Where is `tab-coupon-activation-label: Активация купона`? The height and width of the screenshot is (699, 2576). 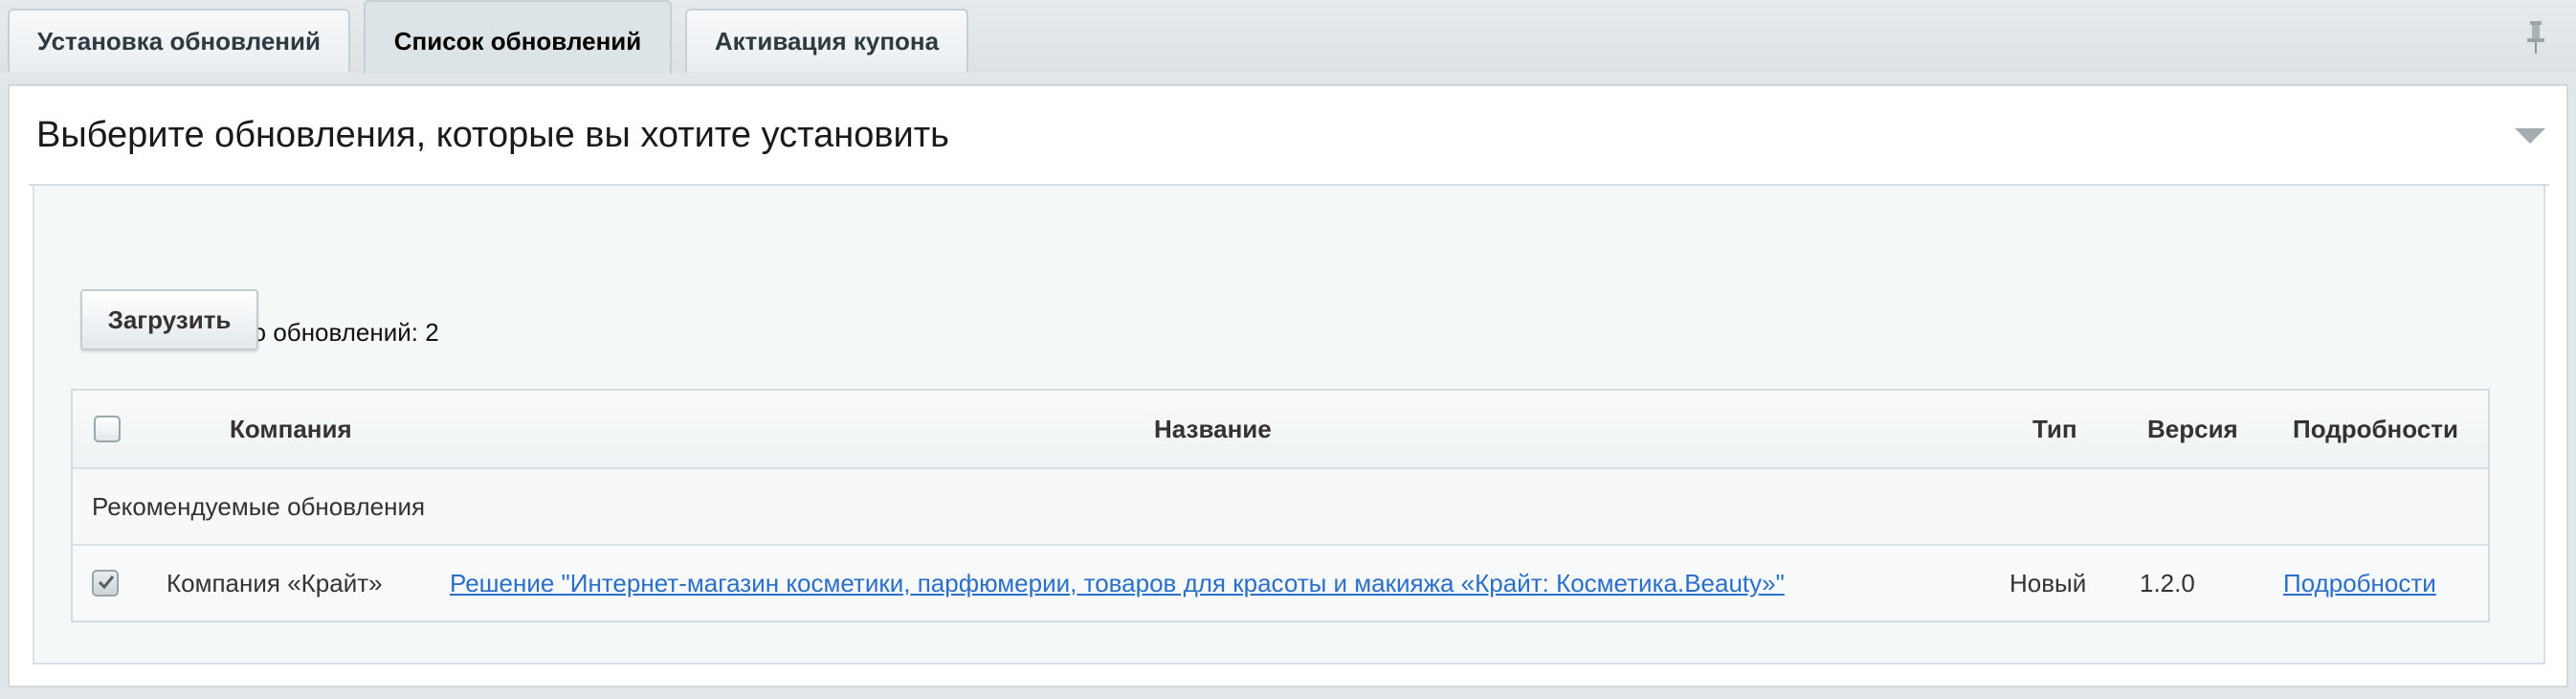 tab-coupon-activation-label: Активация купона is located at coordinates (827, 41).